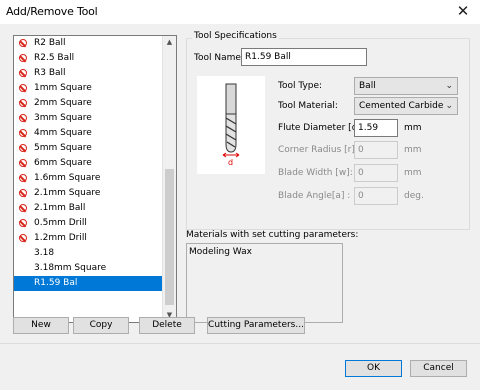  What do you see at coordinates (54, 58) in the screenshot?
I see `tool-list-item-label: R2.5 Ball` at bounding box center [54, 58].